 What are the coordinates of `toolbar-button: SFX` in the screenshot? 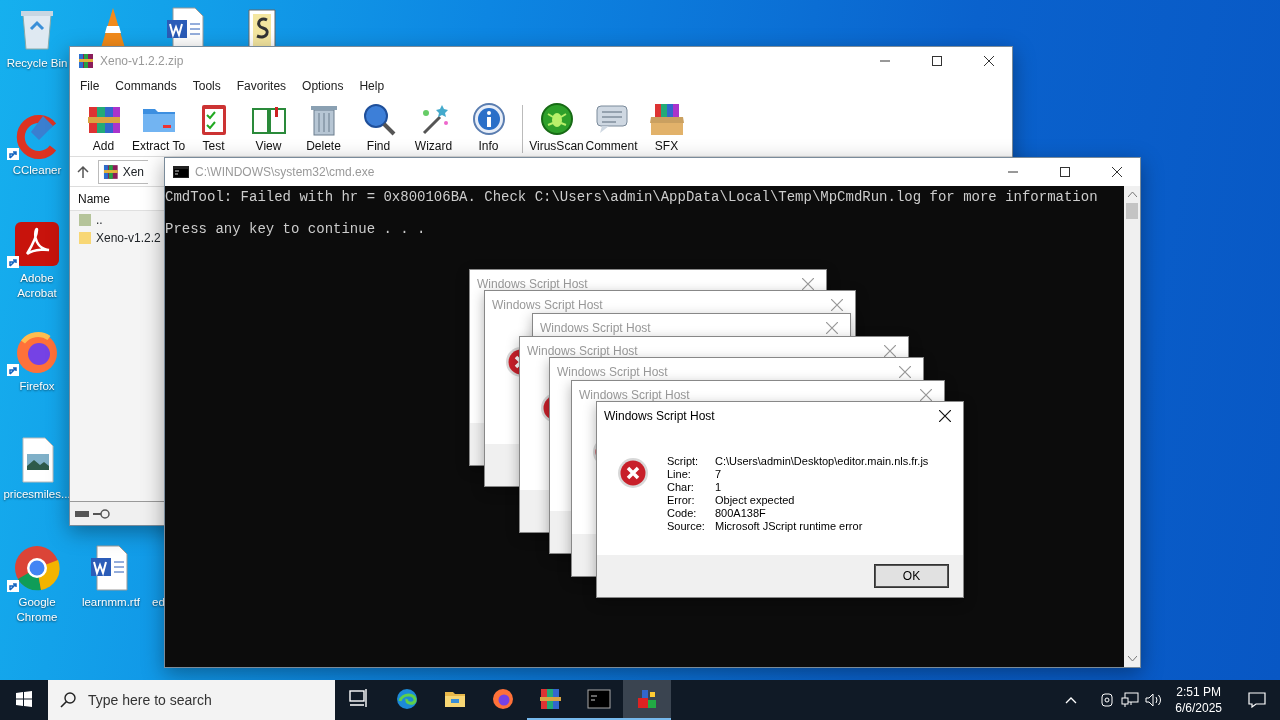 It's located at (666, 128).